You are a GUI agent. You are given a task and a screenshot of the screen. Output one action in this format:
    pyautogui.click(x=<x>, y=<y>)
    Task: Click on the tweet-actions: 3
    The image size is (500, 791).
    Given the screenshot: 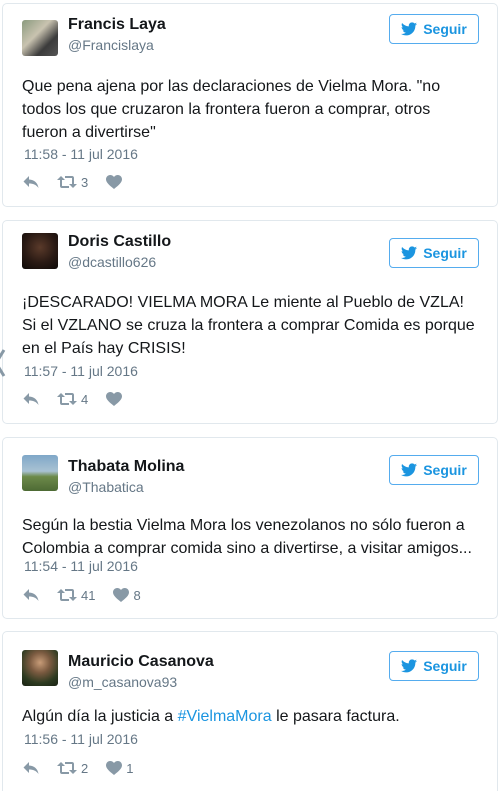 What is the action you would take?
    pyautogui.click(x=83, y=182)
    